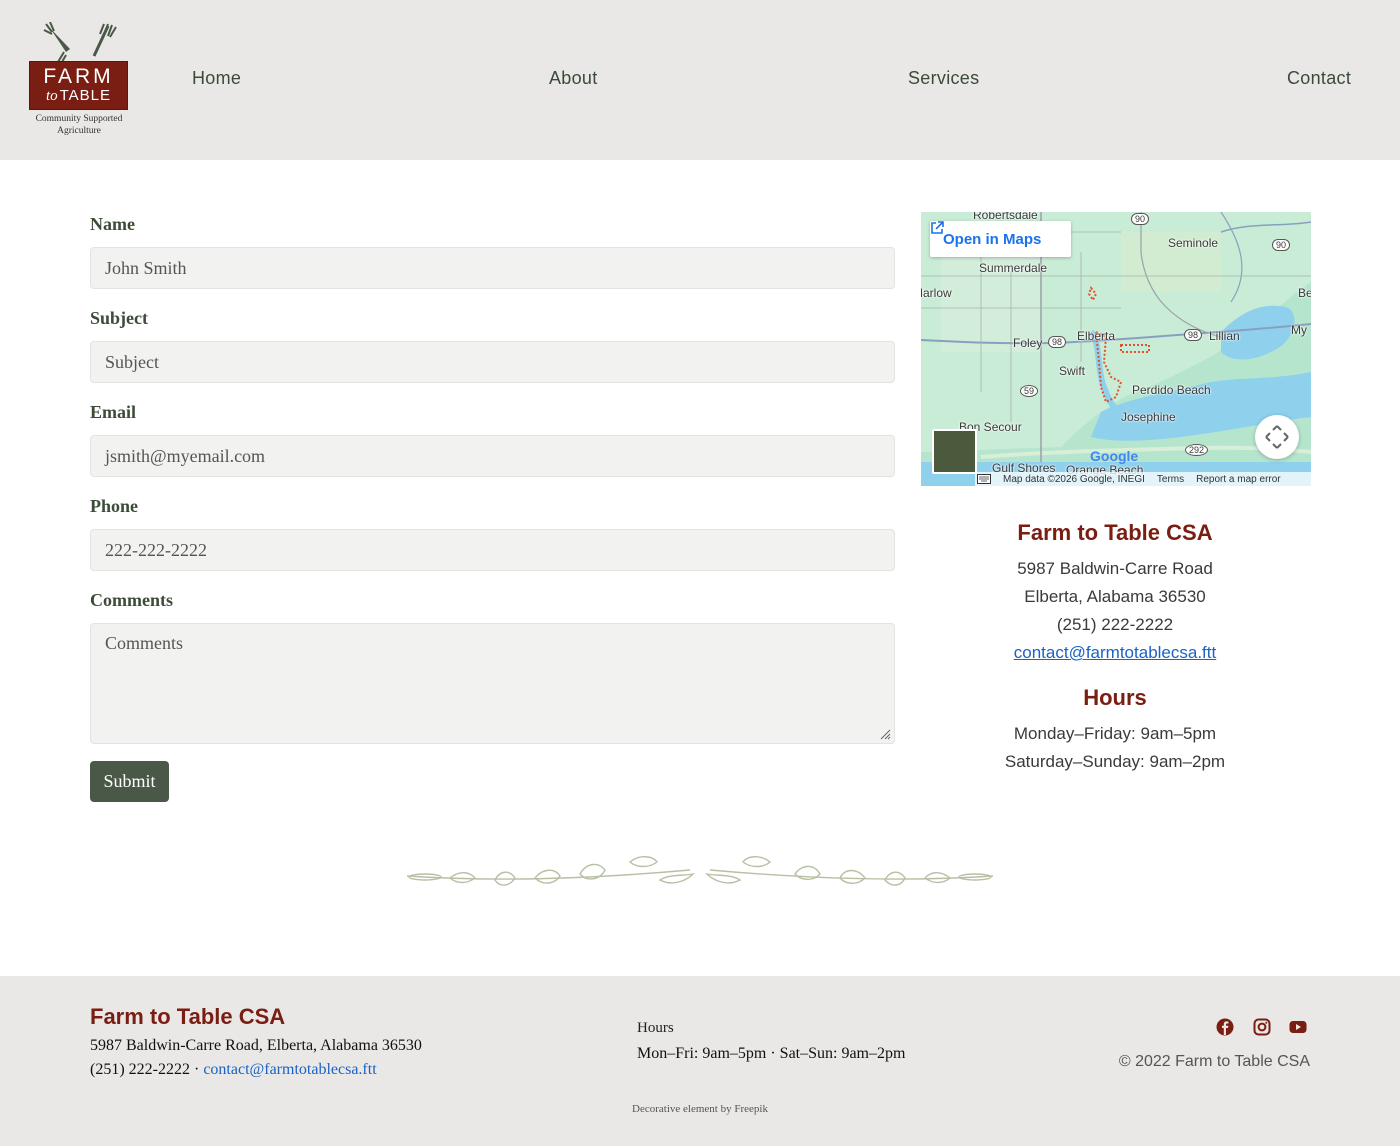 This screenshot has width=1400, height=1146. Describe the element at coordinates (79, 125) in the screenshot. I see `logo-tagline: Community Supported Agriculture` at that location.